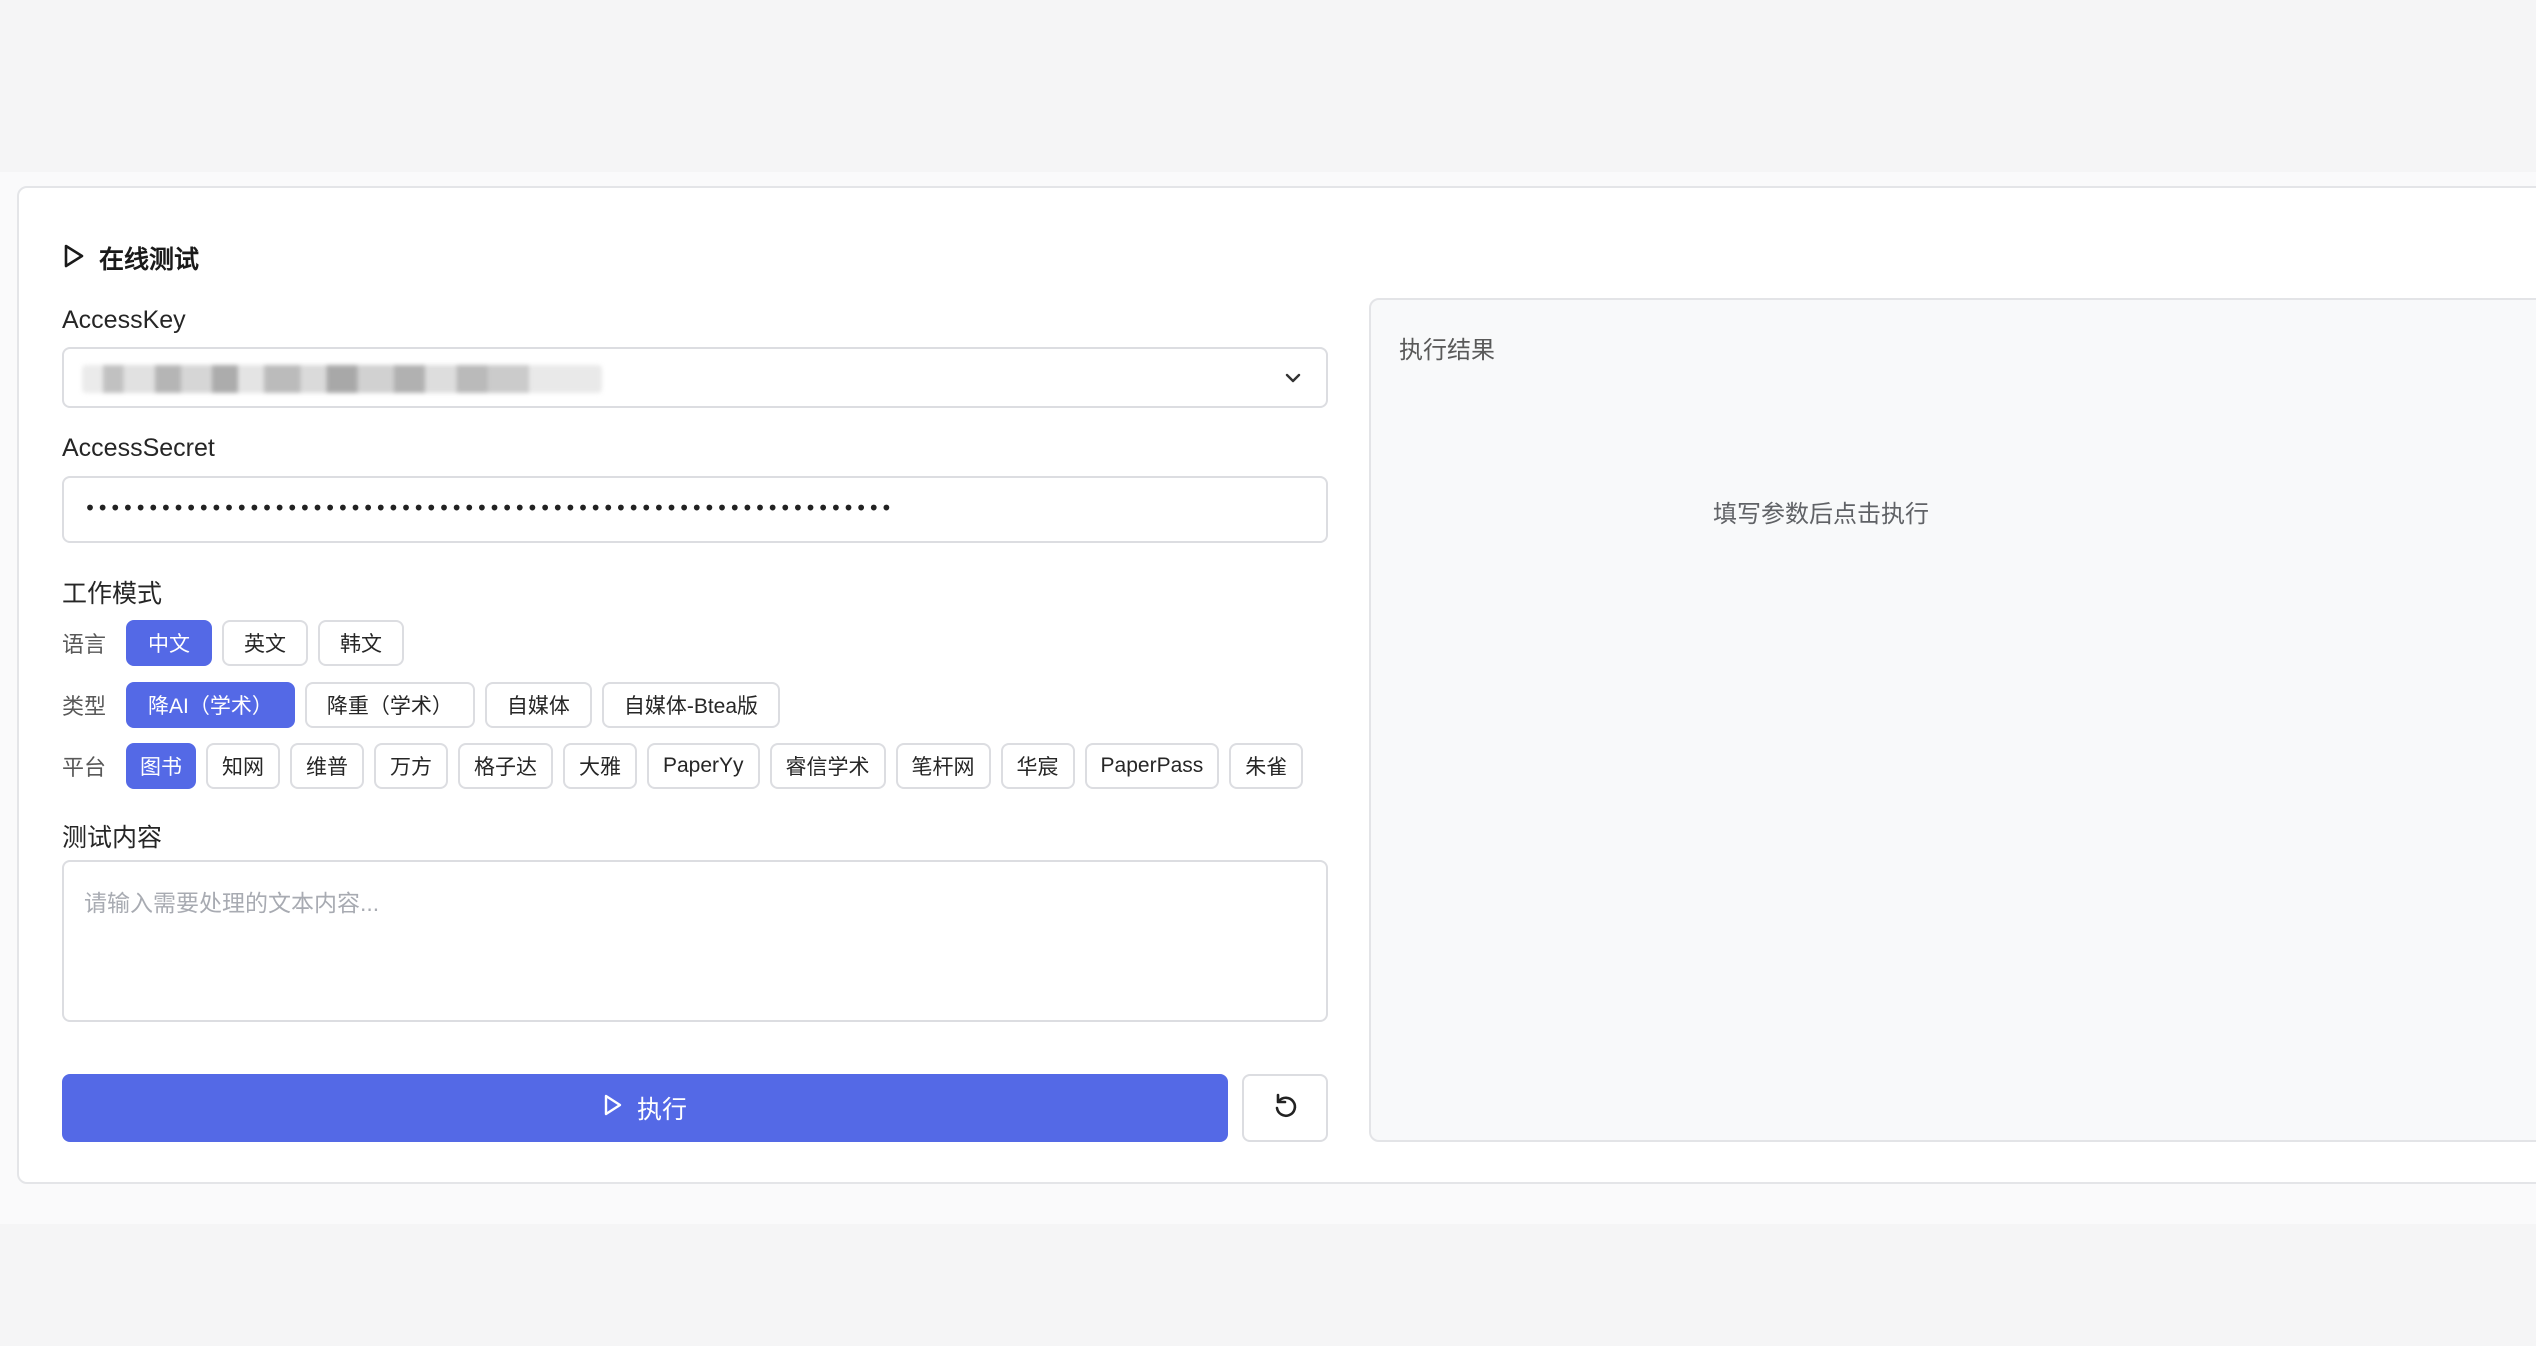 The height and width of the screenshot is (1346, 2536). What do you see at coordinates (361, 643) in the screenshot?
I see `language-option-korean: 韩文` at bounding box center [361, 643].